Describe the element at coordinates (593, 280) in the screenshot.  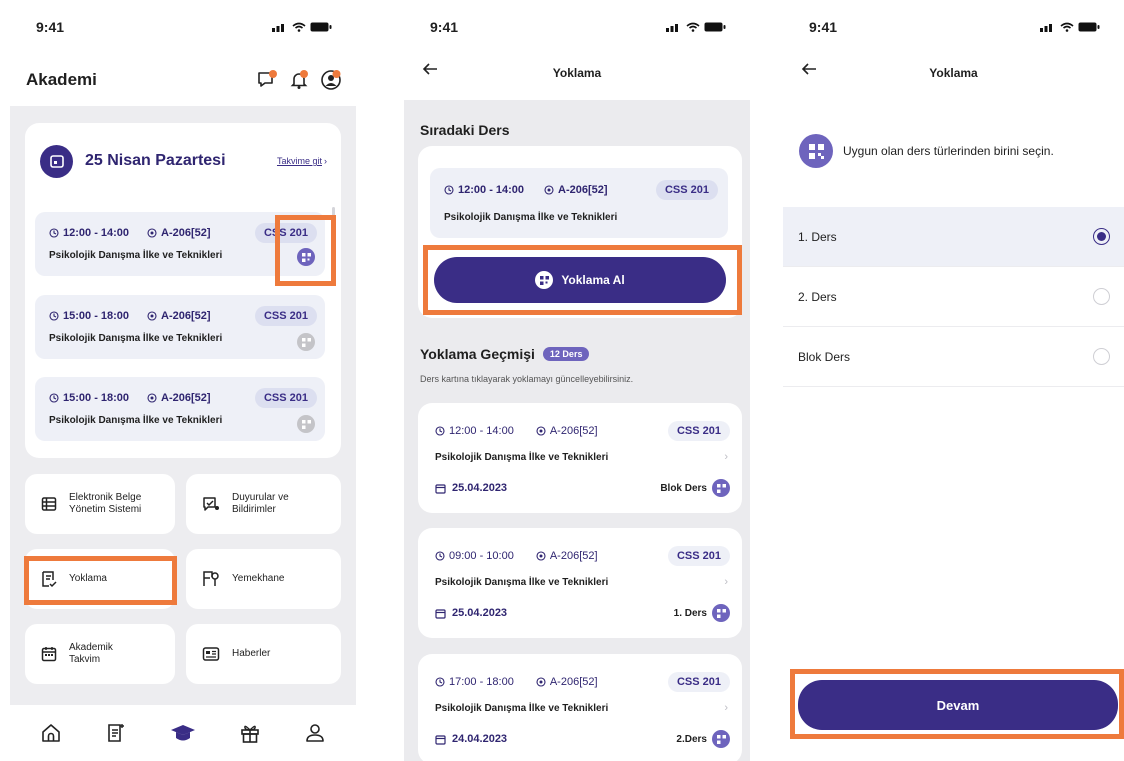
I see `take-attendance-label: Yoklama Al` at that location.